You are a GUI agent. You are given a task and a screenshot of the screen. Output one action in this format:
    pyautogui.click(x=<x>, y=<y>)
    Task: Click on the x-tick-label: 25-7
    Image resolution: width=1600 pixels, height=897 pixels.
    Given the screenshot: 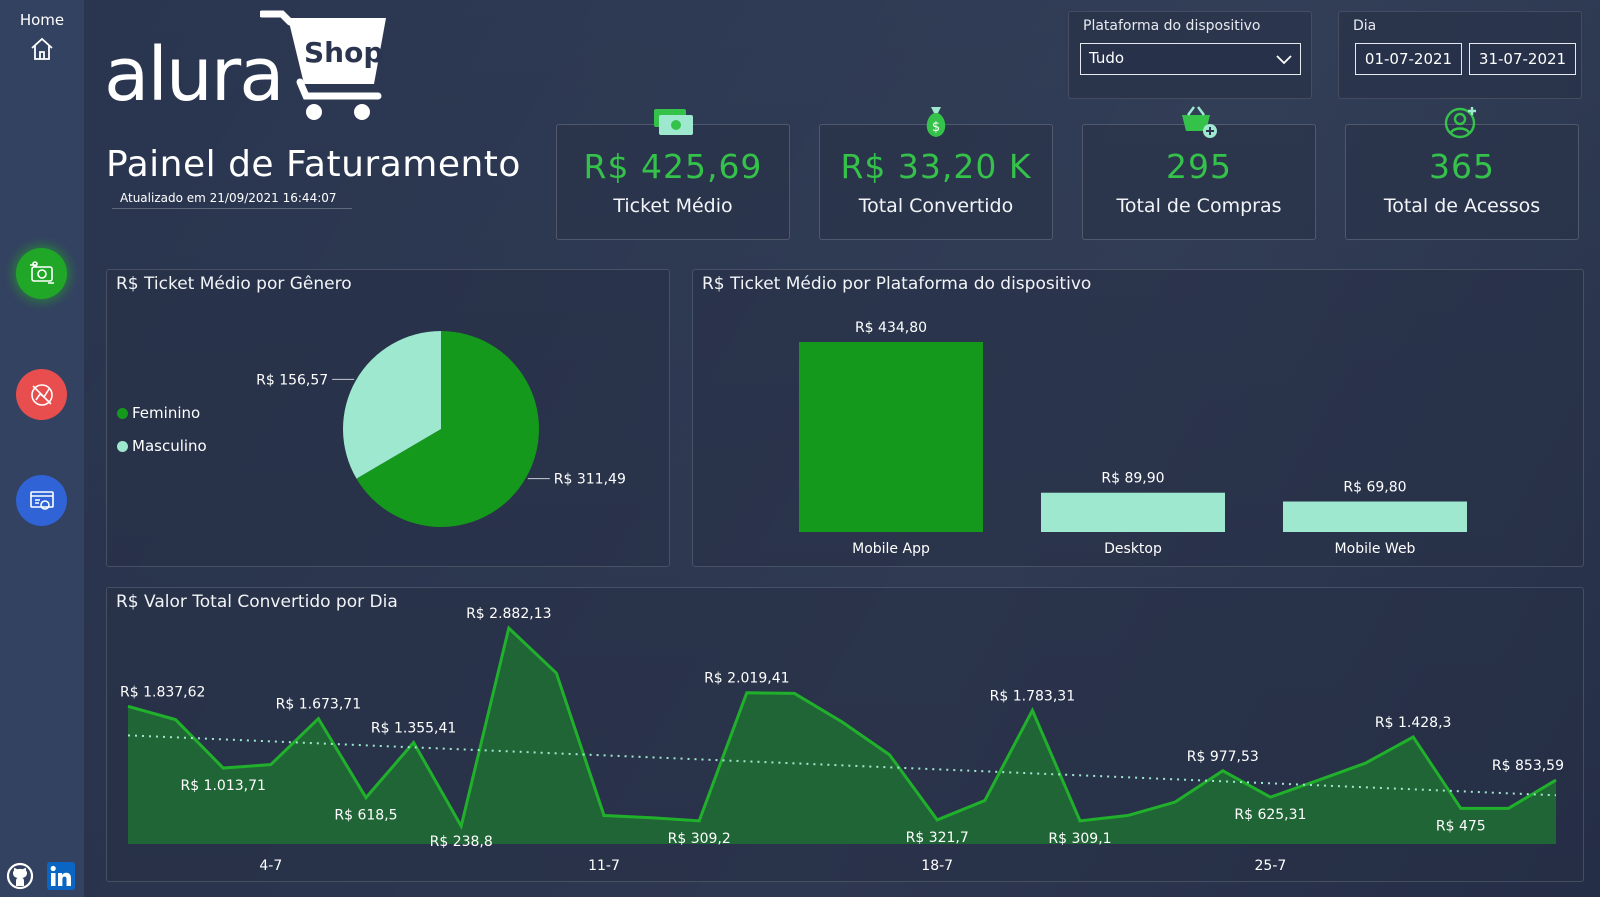 What is the action you would take?
    pyautogui.click(x=1271, y=866)
    